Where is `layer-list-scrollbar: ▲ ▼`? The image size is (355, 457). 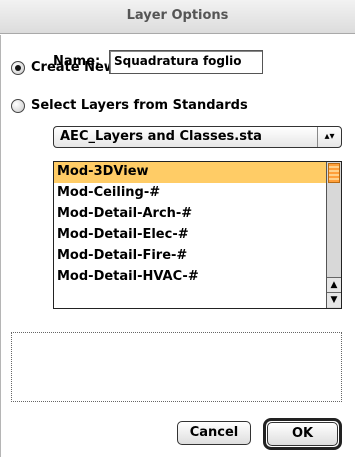
layer-list-scrollbar: ▲ ▼ is located at coordinates (333, 235).